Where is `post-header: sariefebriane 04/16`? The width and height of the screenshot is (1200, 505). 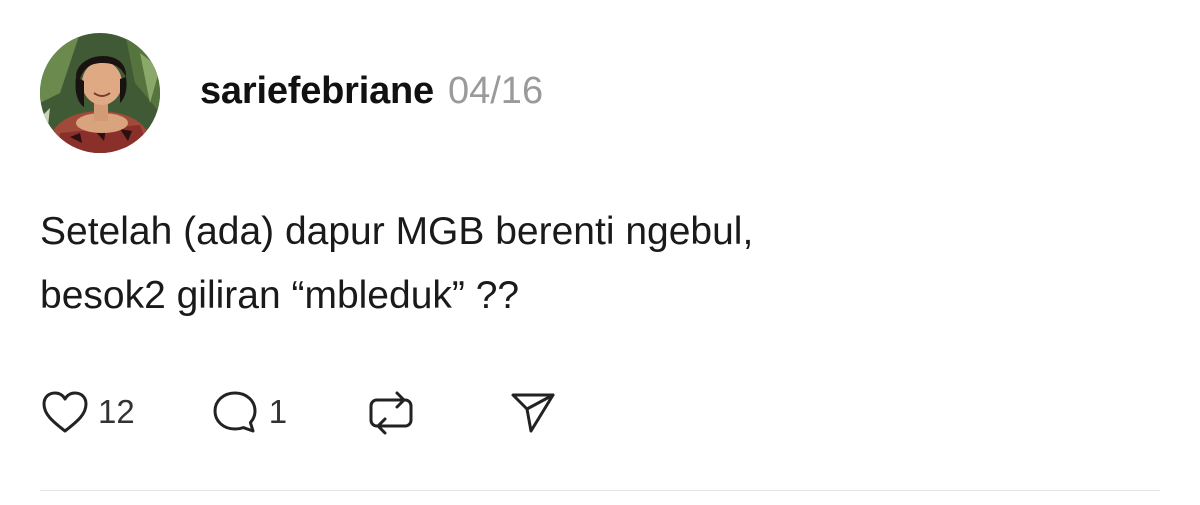 post-header: sariefebriane 04/16 is located at coordinates (371, 96).